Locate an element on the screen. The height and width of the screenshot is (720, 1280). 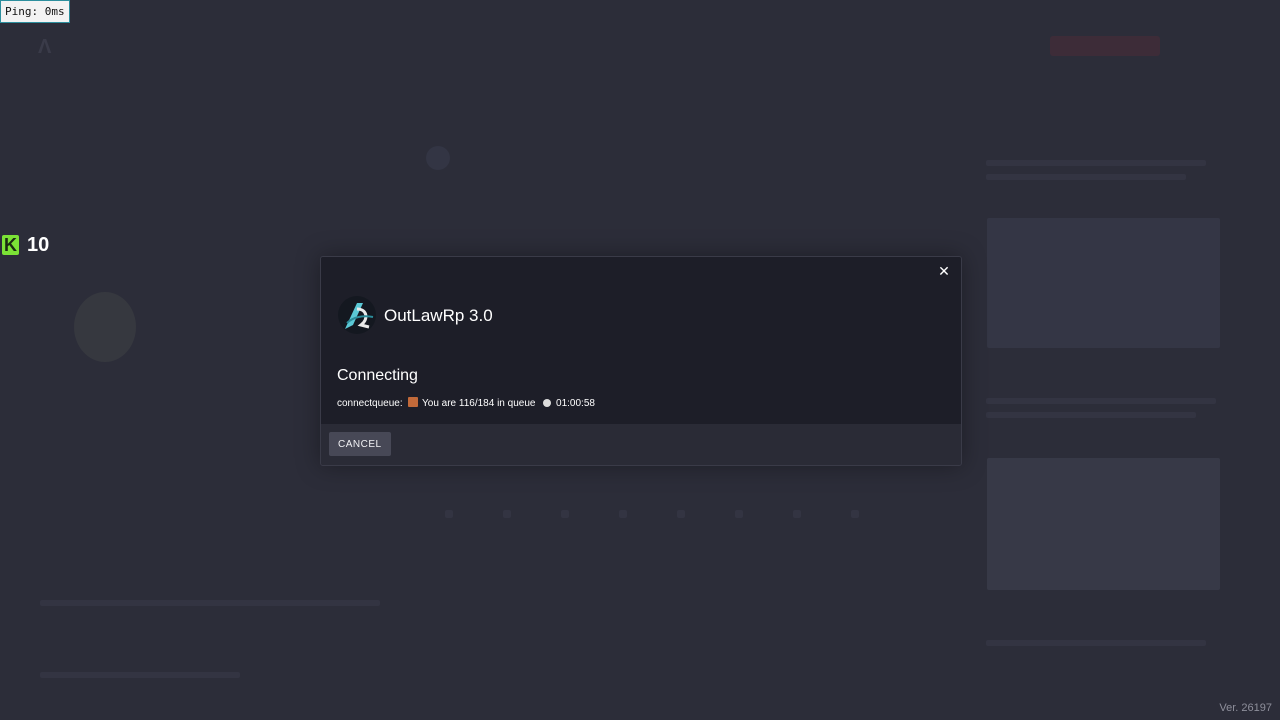
clock-icon is located at coordinates (547, 403).